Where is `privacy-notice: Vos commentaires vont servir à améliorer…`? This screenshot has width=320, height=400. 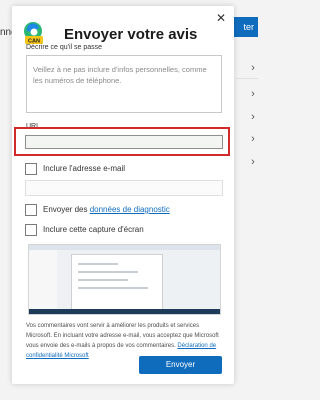
privacy-notice: Vos commentaires vont servir à améliorer… is located at coordinates (126, 341).